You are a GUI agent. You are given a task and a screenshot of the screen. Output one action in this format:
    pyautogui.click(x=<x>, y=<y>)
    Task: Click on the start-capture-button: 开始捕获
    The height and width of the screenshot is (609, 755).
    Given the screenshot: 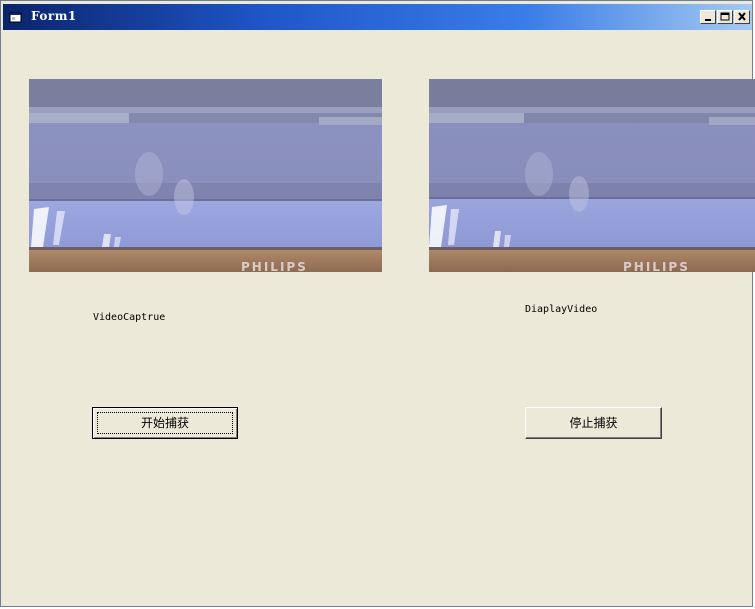 What is the action you would take?
    pyautogui.click(x=165, y=423)
    